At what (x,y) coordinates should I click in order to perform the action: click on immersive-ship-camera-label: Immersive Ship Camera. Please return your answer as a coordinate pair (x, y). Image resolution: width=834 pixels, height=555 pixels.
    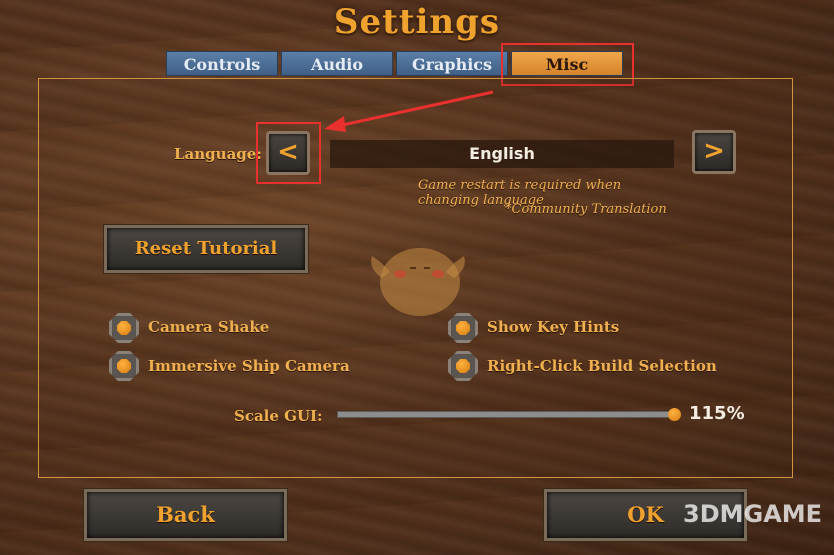
    Looking at the image, I should click on (249, 366).